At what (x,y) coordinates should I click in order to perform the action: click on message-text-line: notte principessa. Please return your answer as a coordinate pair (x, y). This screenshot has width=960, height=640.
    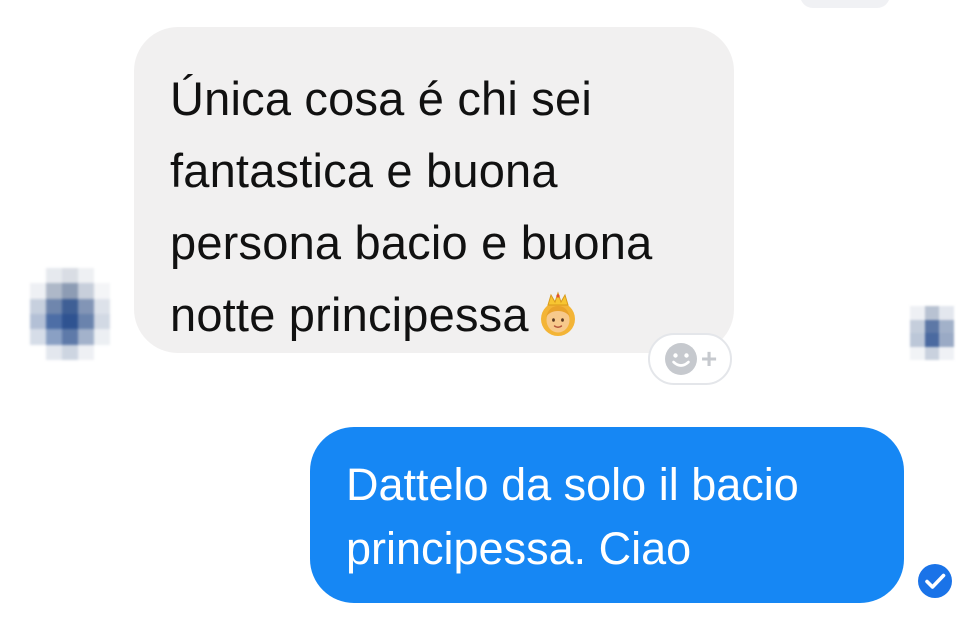
    Looking at the image, I should click on (438, 315).